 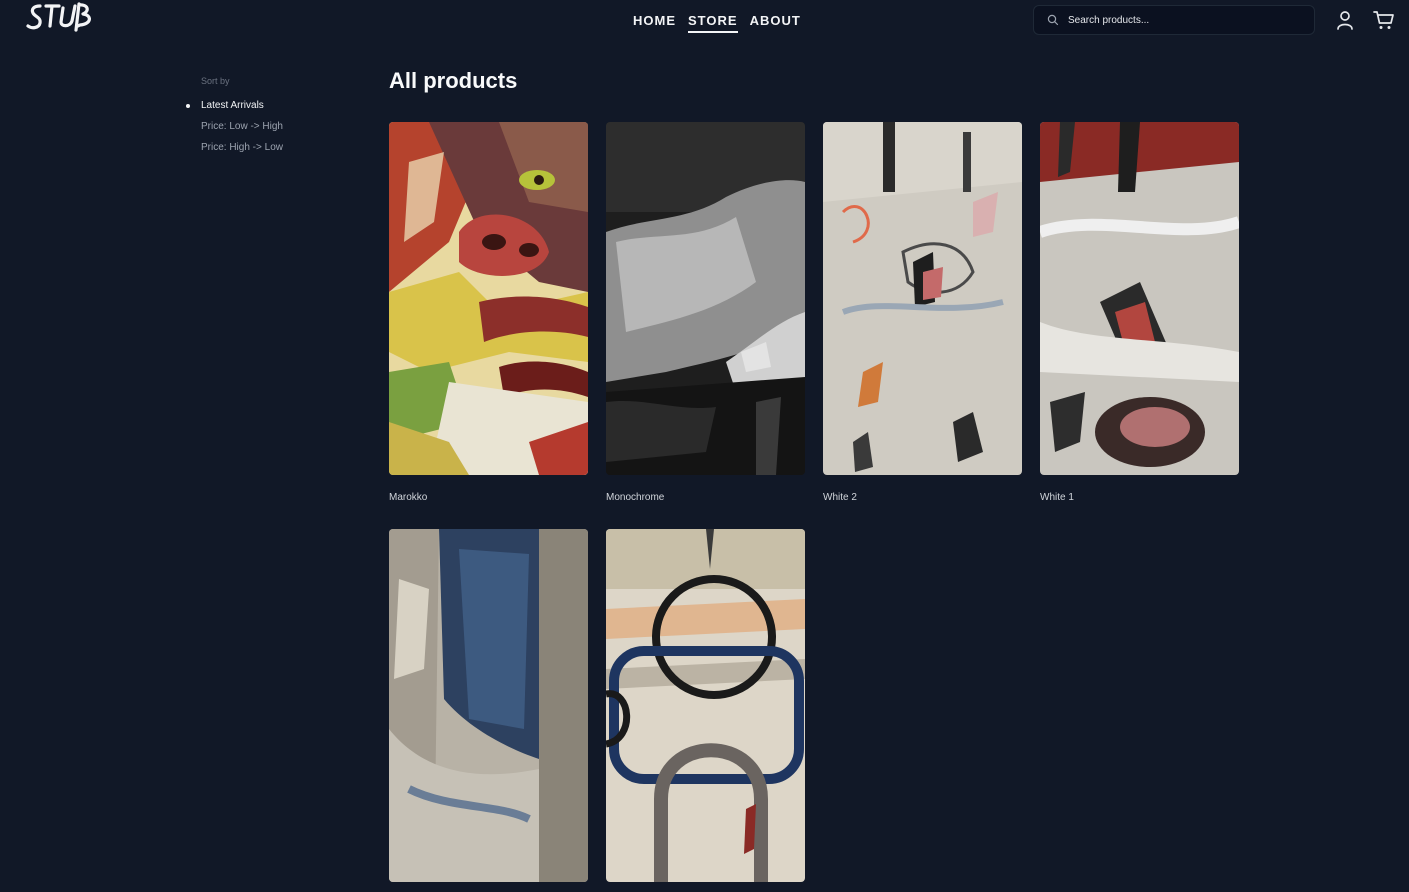 I want to click on sort-latest-arrivals: Latest Arrivals, so click(x=234, y=109).